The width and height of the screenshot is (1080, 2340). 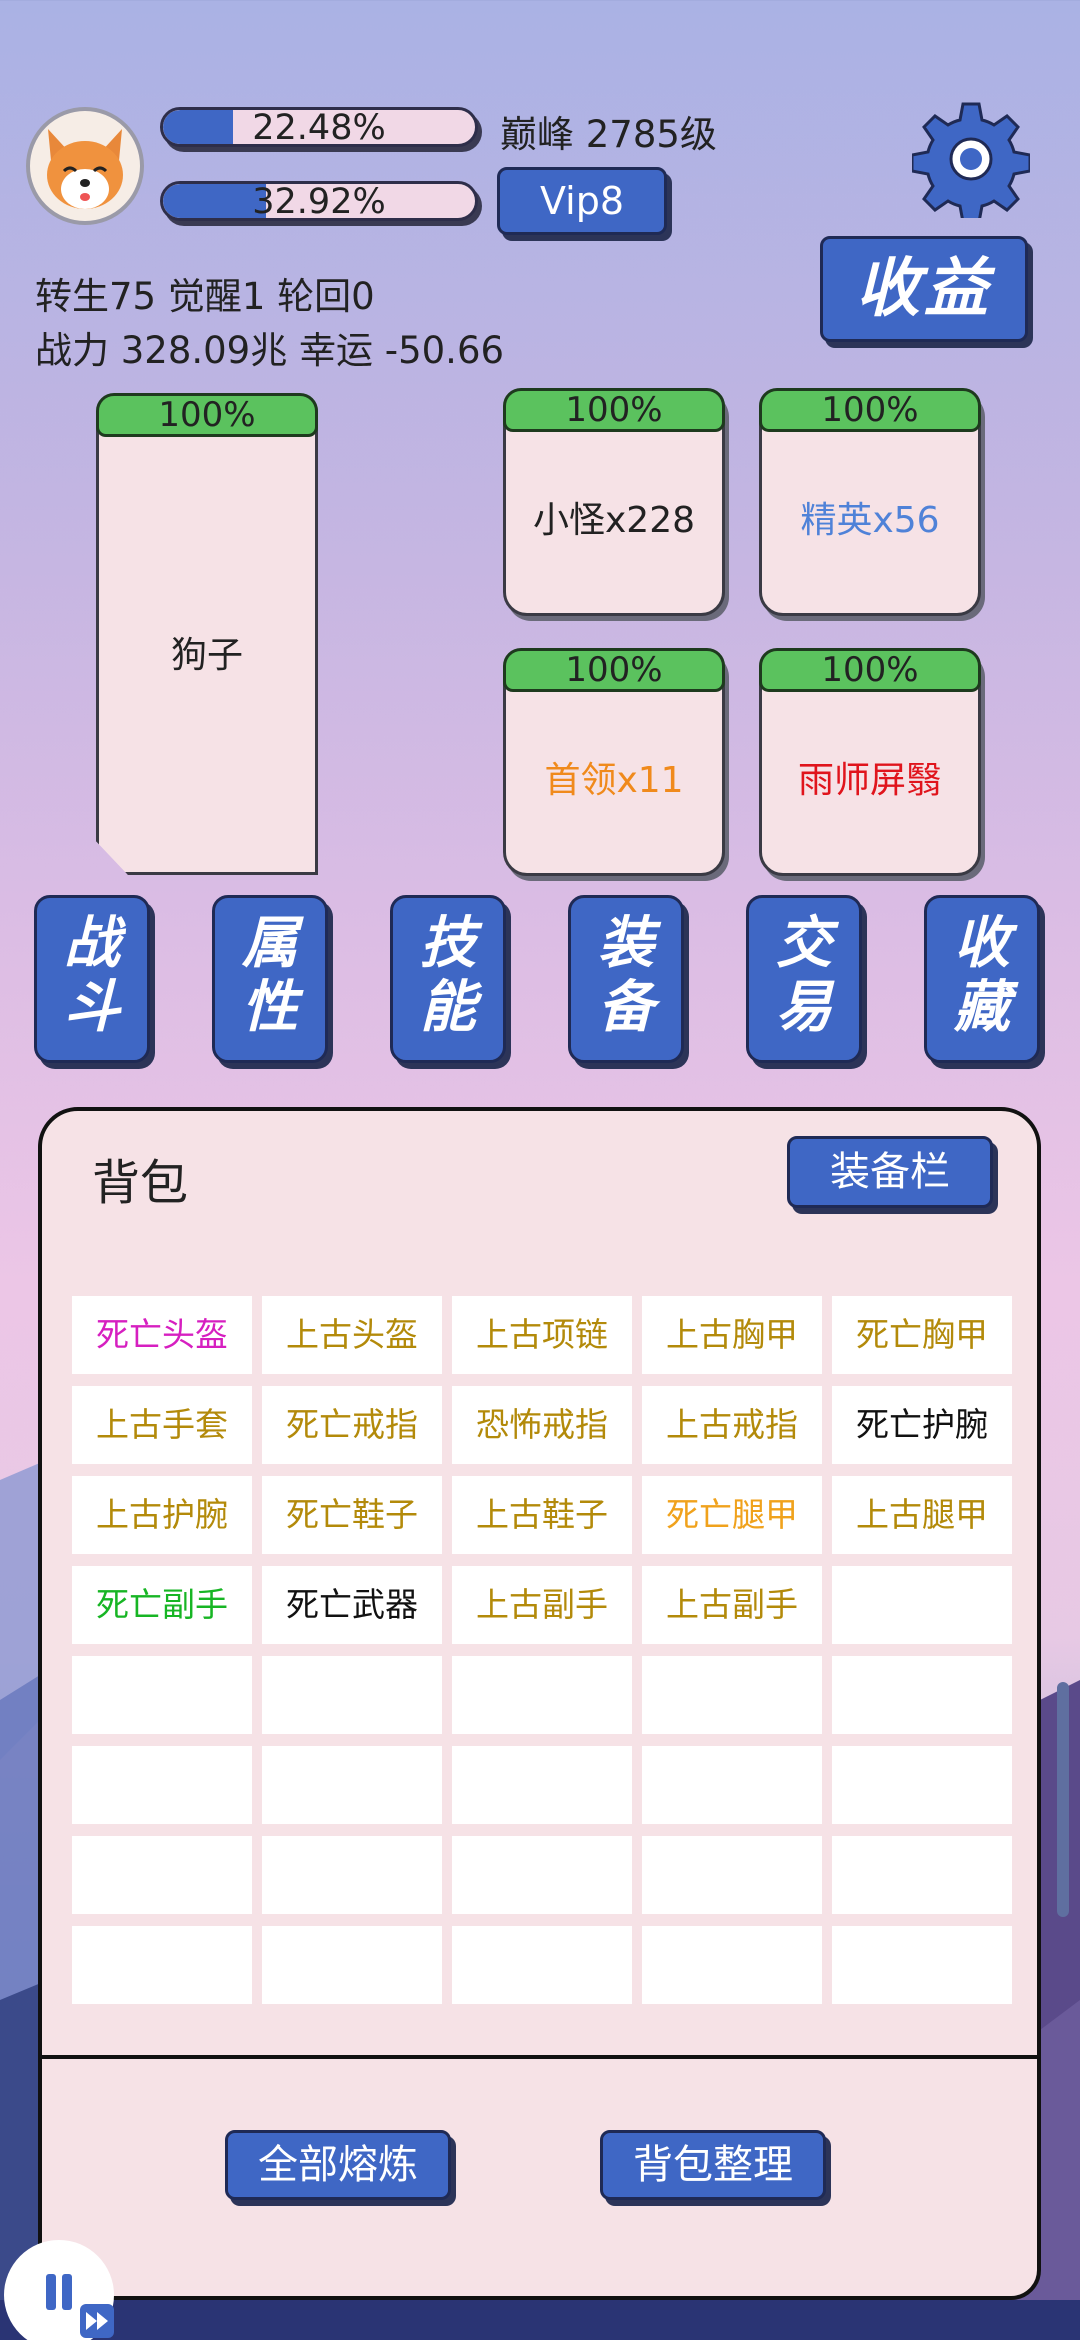 I want to click on equipment-slots-button: 装备栏, so click(x=890, y=1172).